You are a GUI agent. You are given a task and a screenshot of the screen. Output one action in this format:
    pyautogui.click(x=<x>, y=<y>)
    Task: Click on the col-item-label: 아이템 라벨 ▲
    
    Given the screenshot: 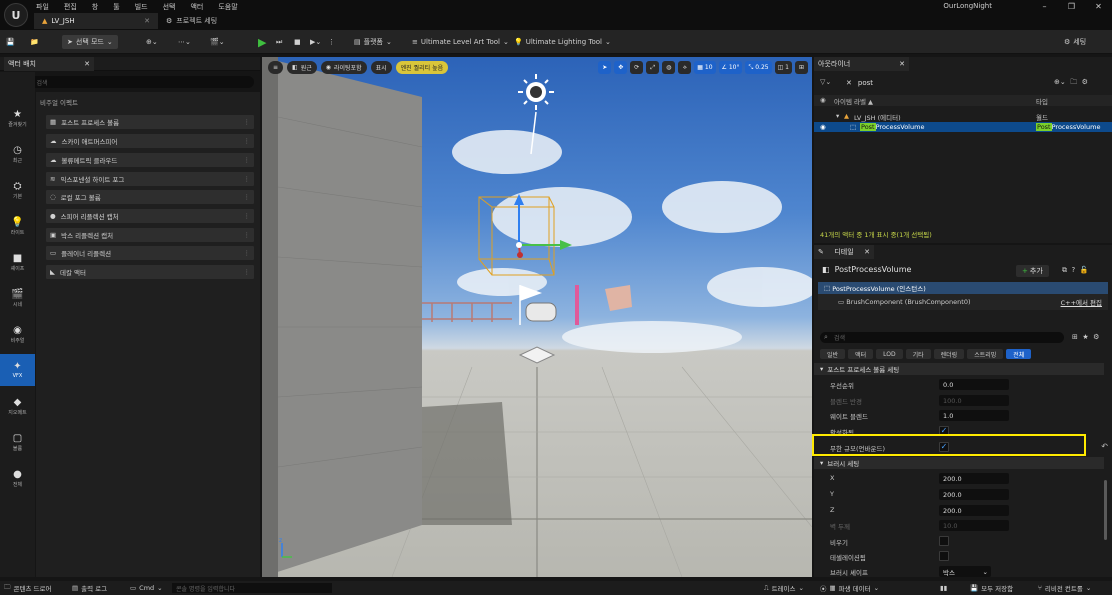 What is the action you would take?
    pyautogui.click(x=853, y=101)
    